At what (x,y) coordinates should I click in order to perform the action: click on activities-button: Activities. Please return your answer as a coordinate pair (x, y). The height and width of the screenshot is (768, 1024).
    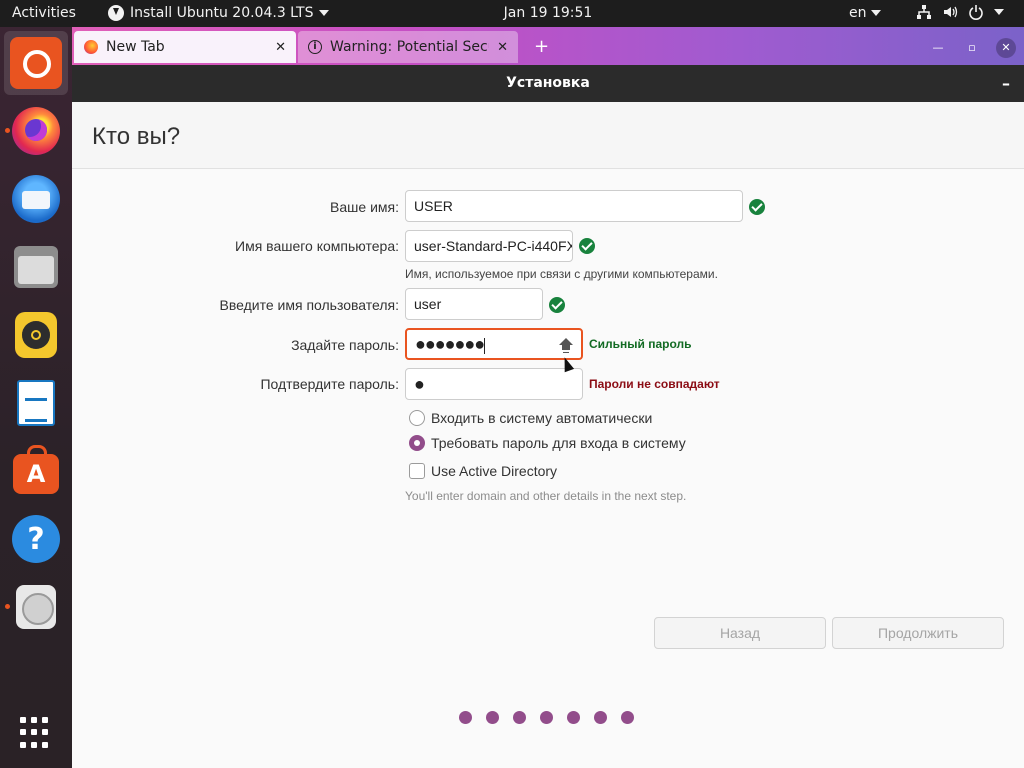
    Looking at the image, I should click on (44, 13).